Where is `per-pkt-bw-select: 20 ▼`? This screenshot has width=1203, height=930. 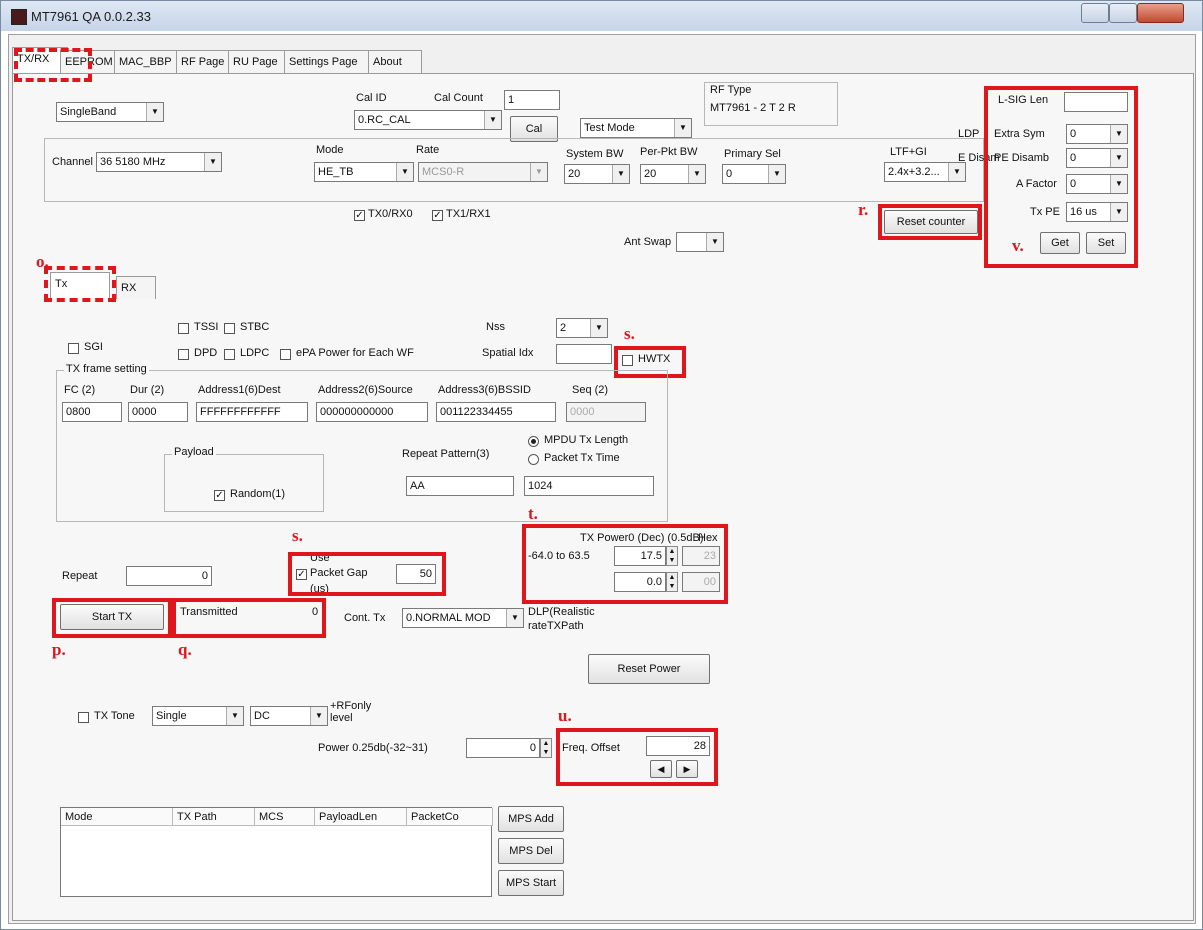
per-pkt-bw-select: 20 ▼ is located at coordinates (673, 174).